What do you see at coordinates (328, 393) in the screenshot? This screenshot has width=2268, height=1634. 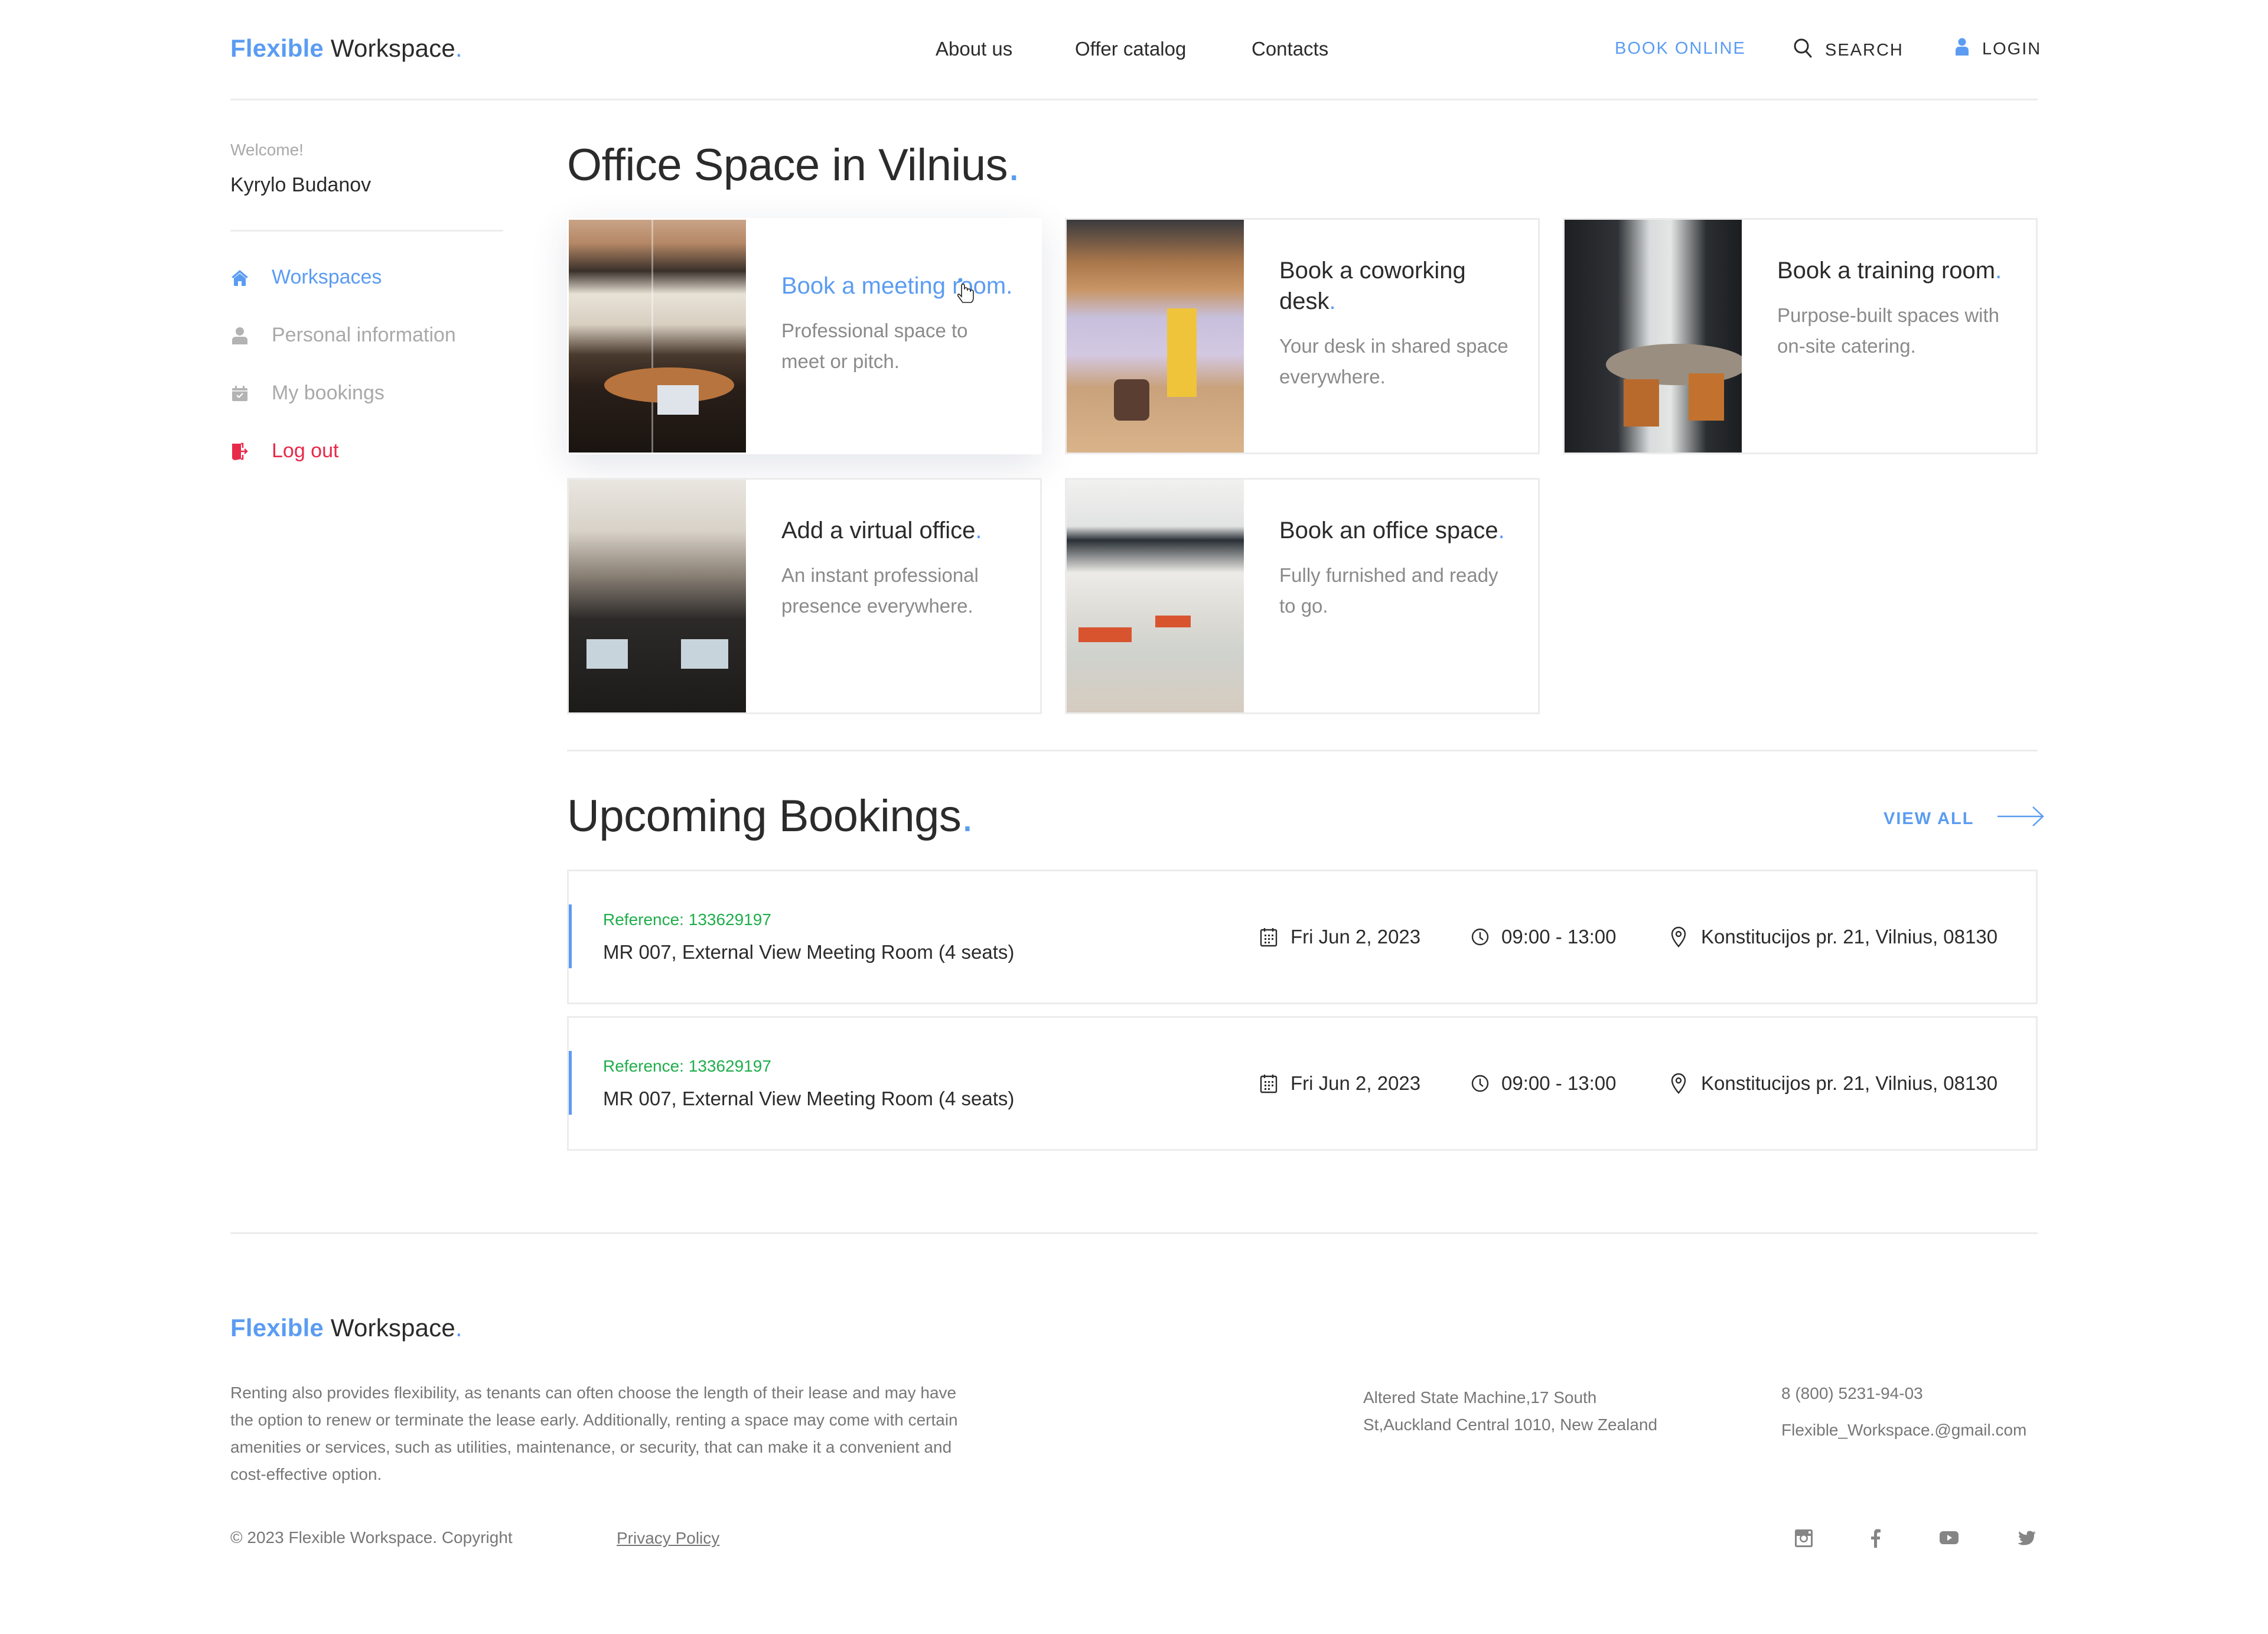 I see `sidebar-item-label: My bookings` at bounding box center [328, 393].